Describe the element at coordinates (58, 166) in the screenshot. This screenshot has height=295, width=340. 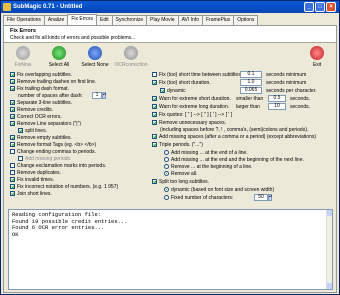
I see `opt-exclaim: Change exclamation marks into periods.` at that location.